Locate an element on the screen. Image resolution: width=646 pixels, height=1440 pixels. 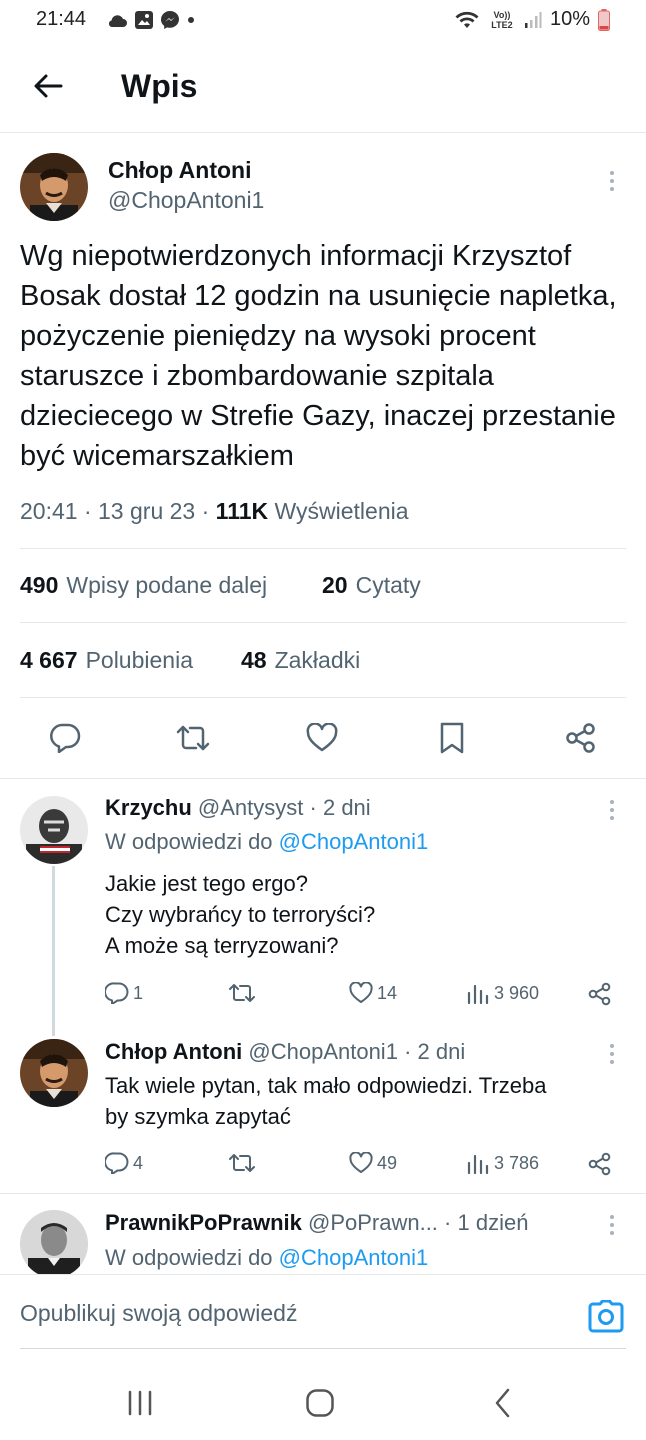
like-icon is located at coordinates (322, 738).